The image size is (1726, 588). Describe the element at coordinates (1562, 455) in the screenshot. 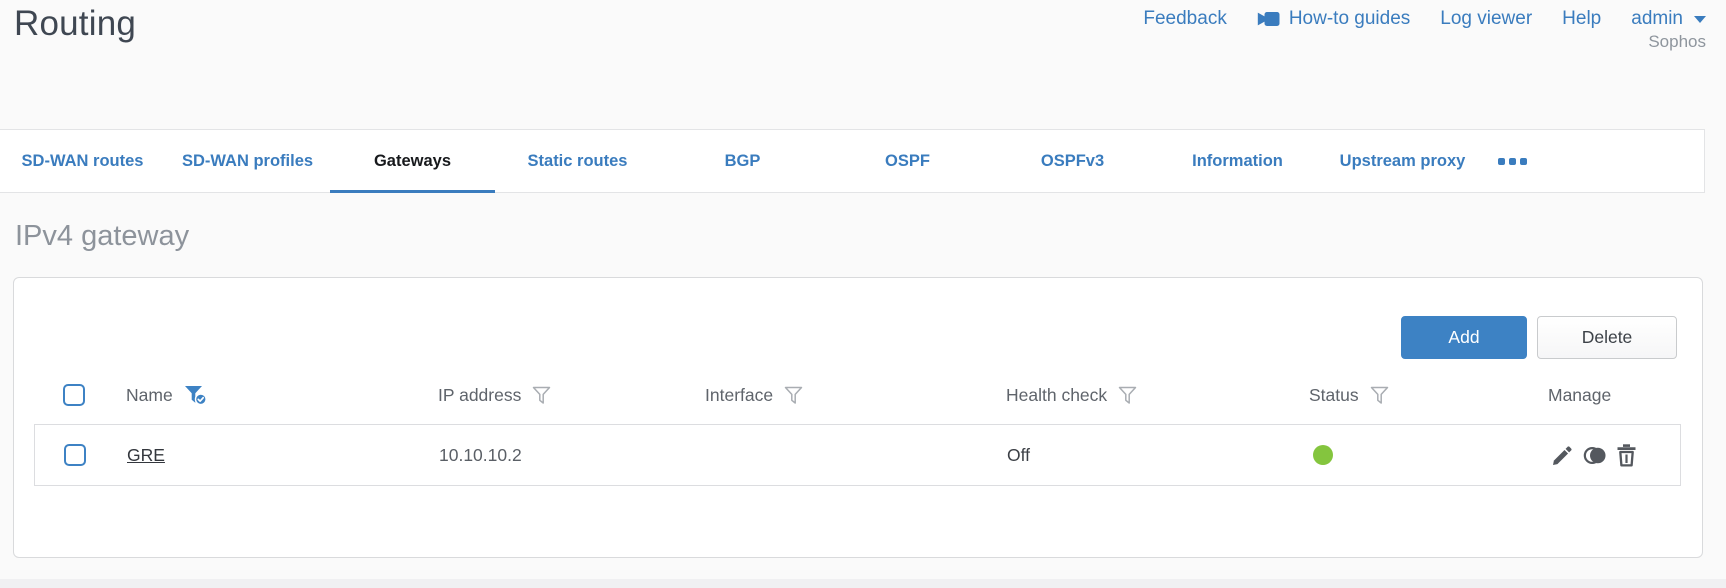

I see `edit-pencil-icon` at that location.